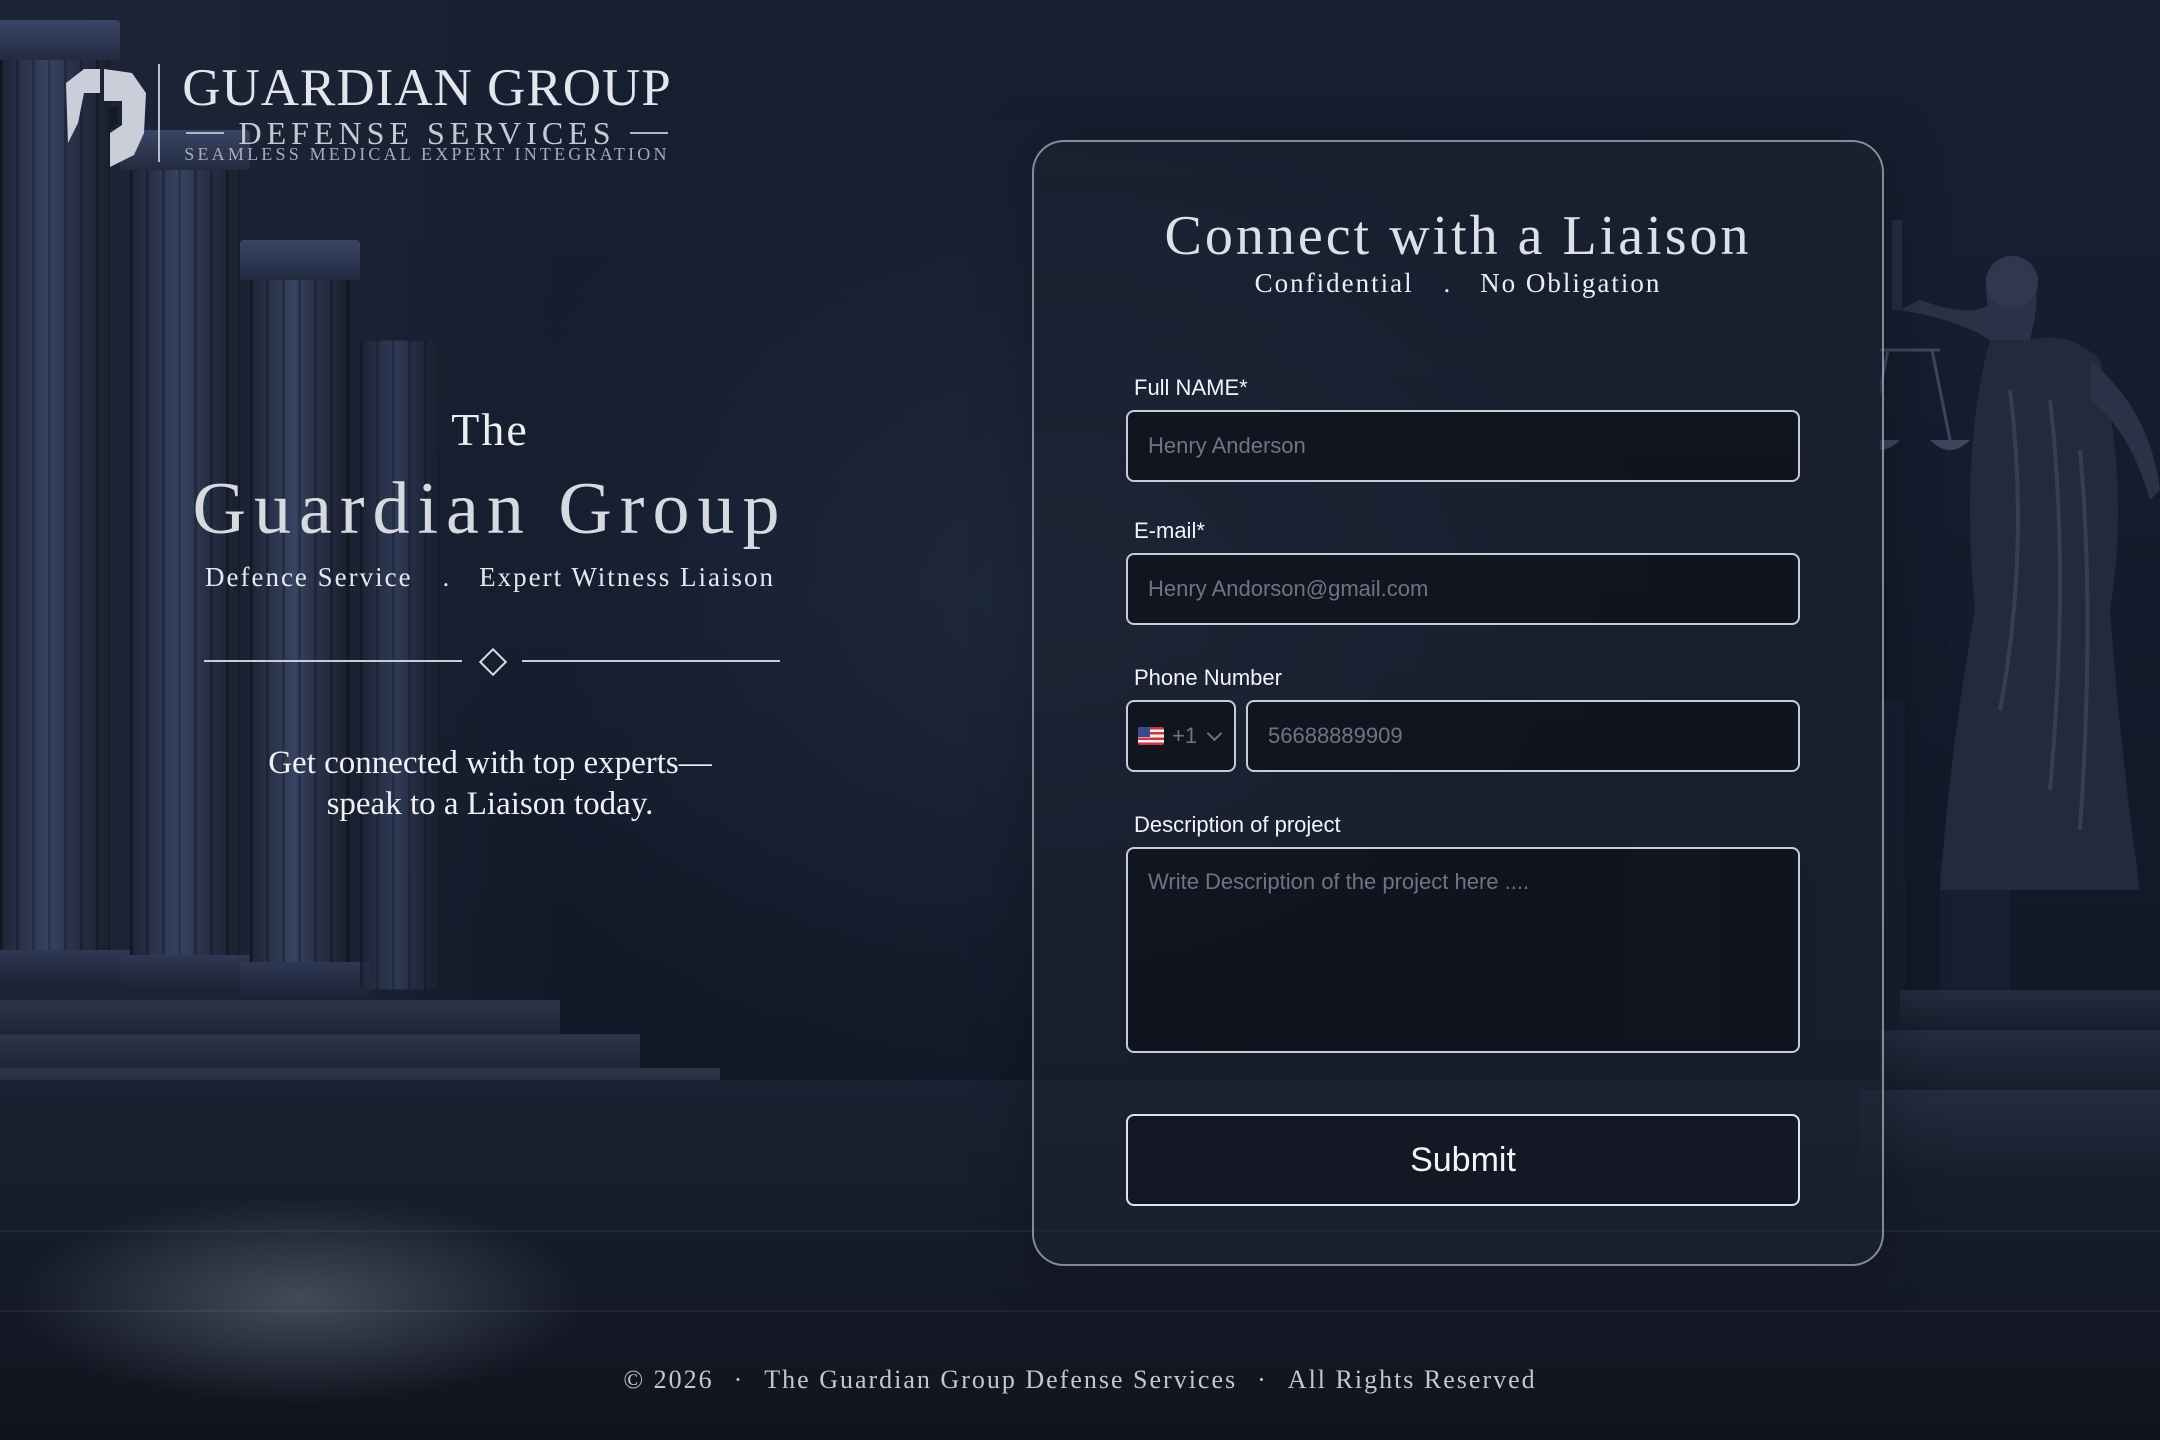 This screenshot has height=1440, width=2160. What do you see at coordinates (2020, 555) in the screenshot?
I see `lady-justice-statue` at bounding box center [2020, 555].